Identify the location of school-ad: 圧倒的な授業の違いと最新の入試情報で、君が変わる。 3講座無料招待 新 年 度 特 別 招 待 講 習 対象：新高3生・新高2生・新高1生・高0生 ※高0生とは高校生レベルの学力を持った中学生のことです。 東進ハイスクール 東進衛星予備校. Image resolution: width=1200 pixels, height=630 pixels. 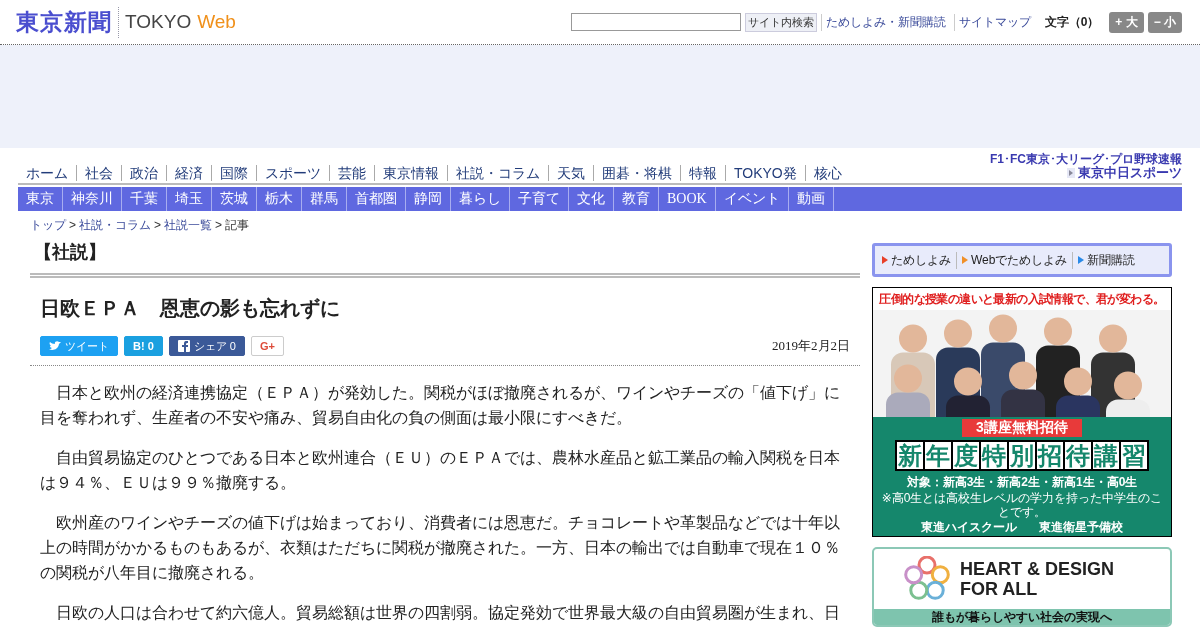
(1022, 412).